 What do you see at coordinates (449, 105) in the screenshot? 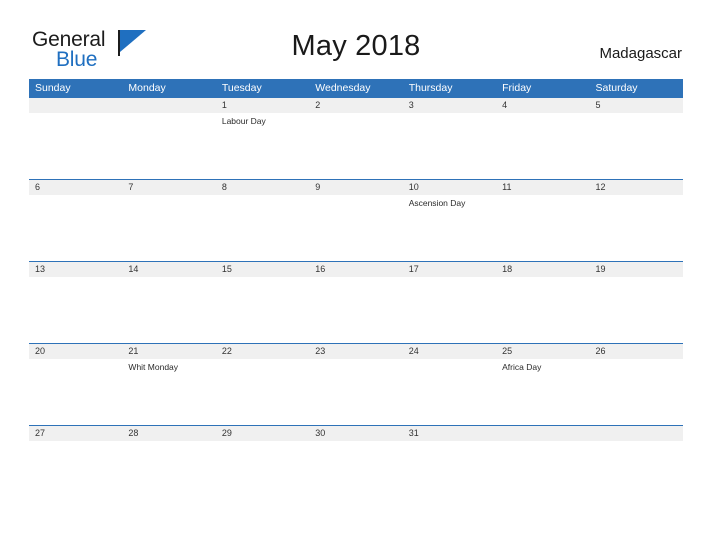
I see `day-number: 3` at bounding box center [449, 105].